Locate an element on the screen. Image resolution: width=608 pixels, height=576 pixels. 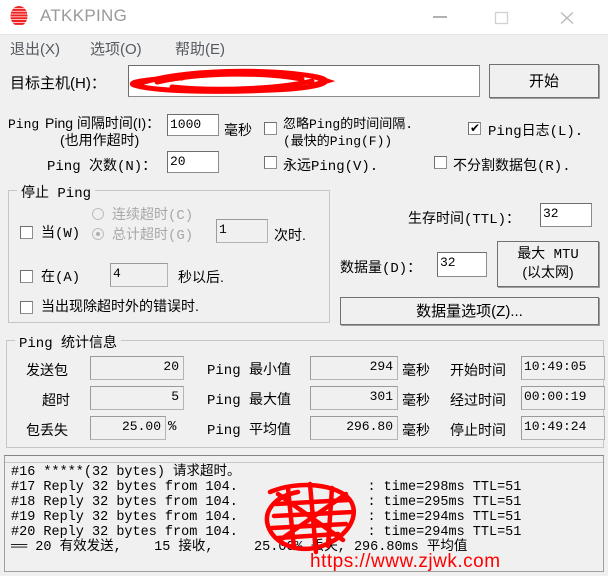
ignore-interval-checkbox is located at coordinates (270, 128).